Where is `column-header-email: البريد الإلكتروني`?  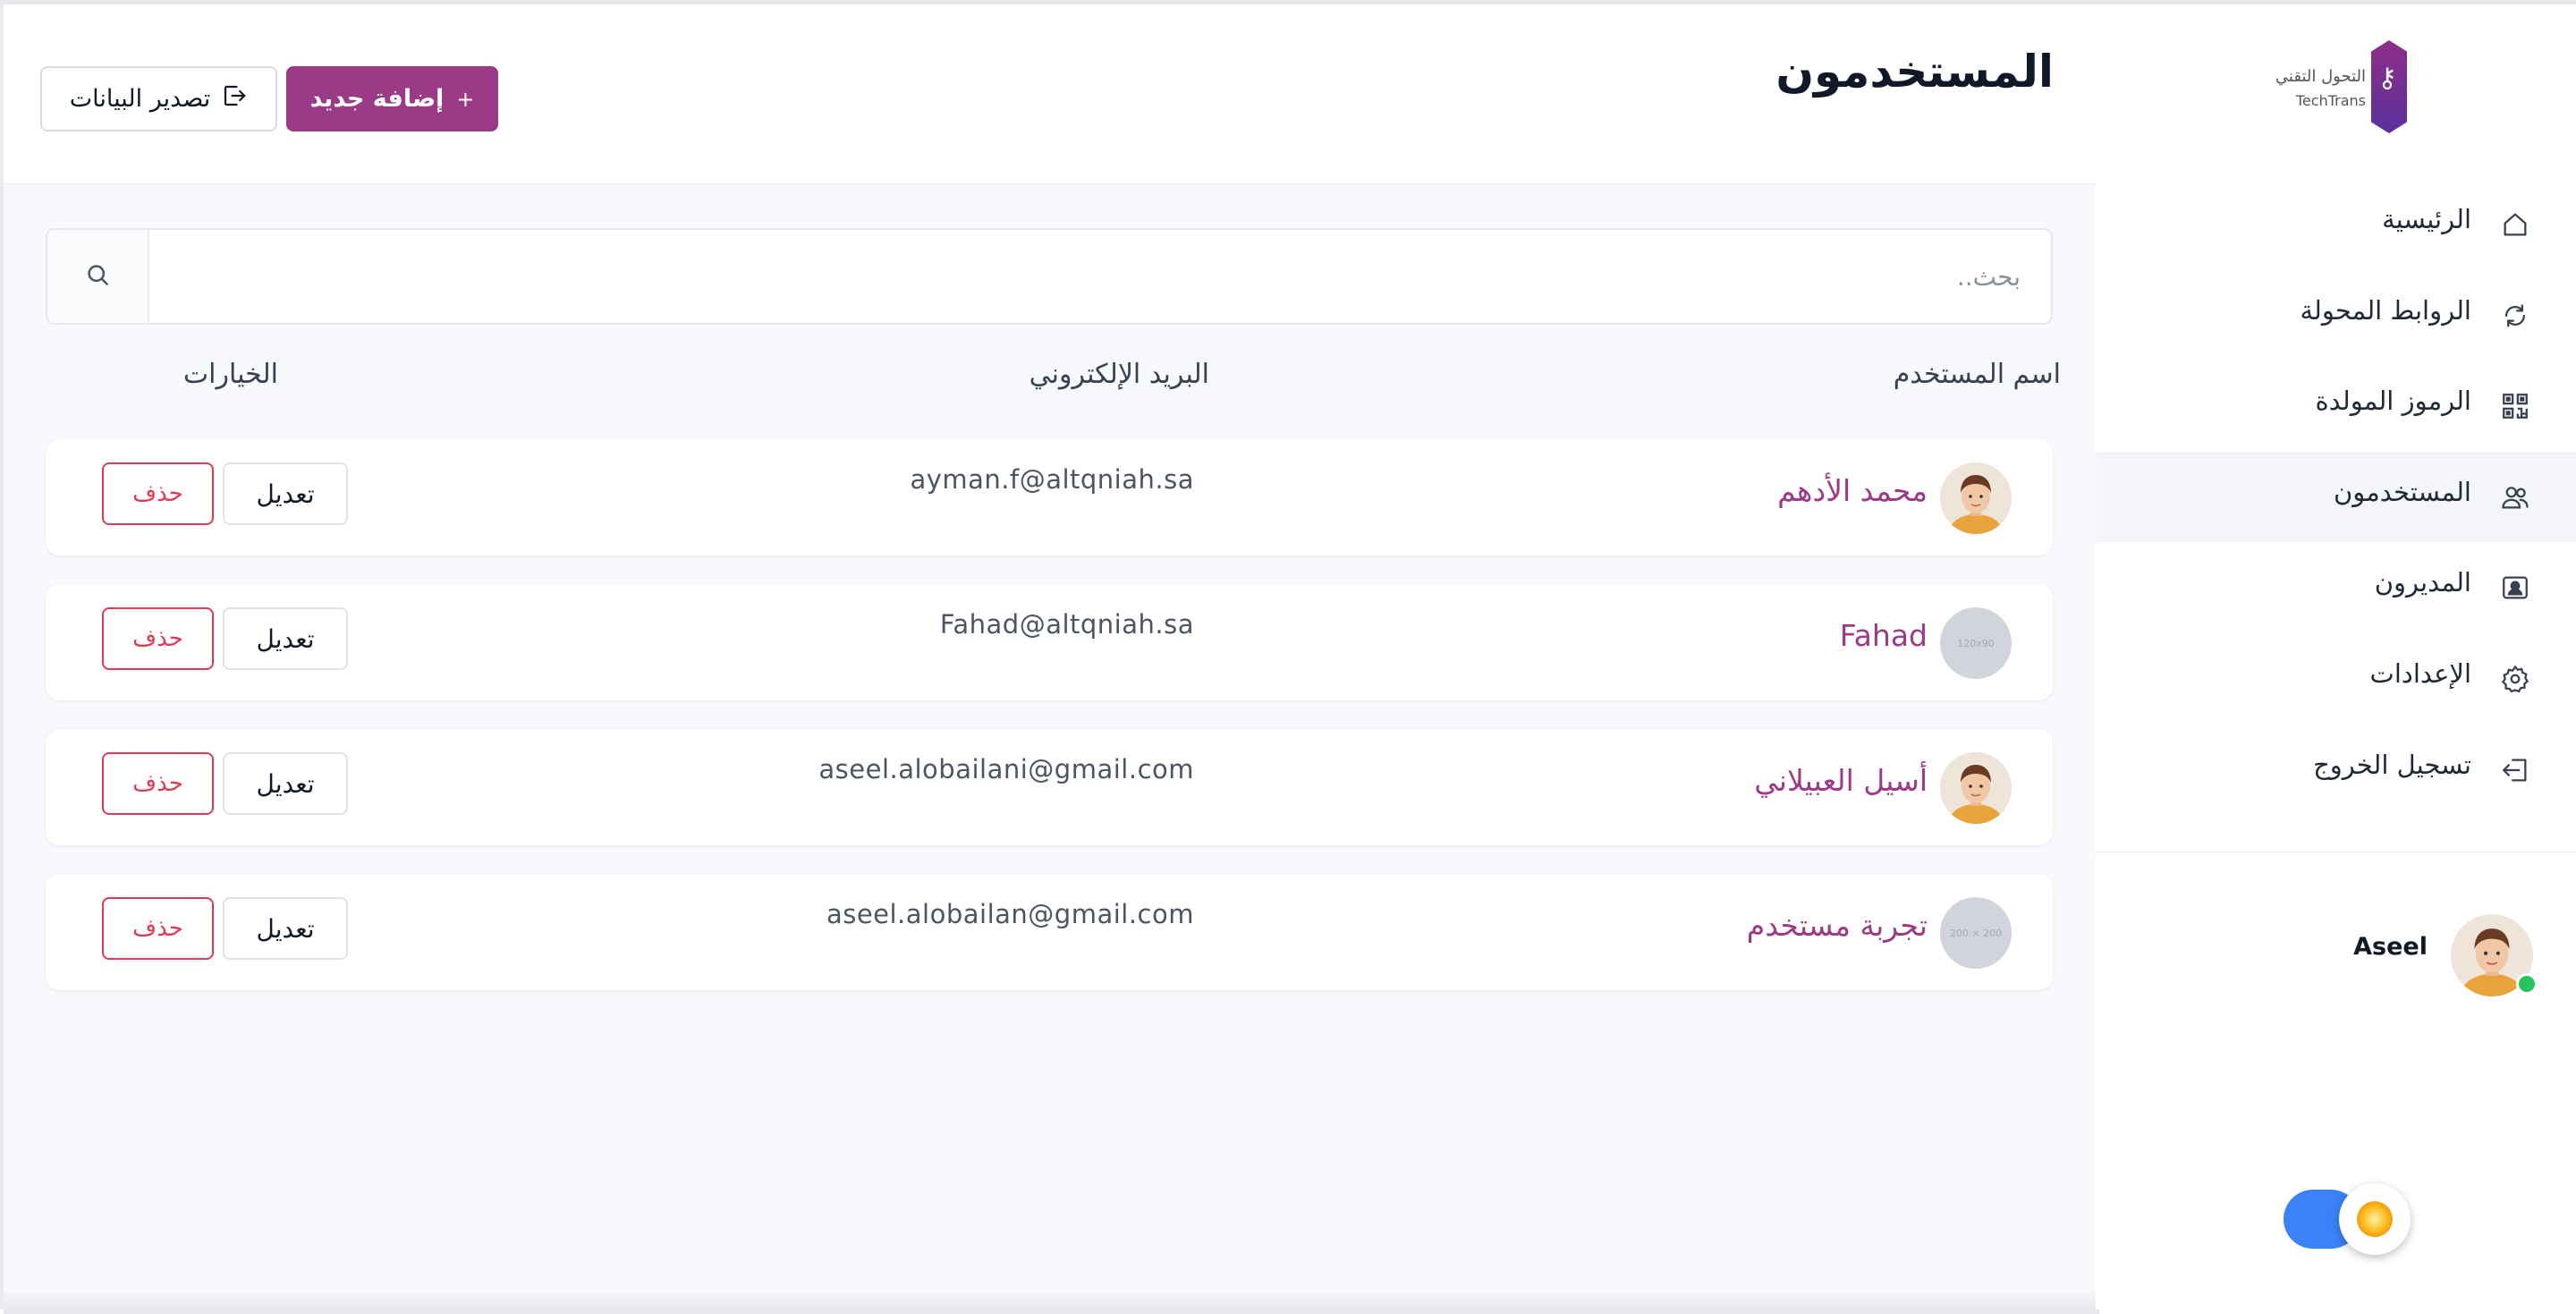 column-header-email: البريد الإلكتروني is located at coordinates (1119, 375).